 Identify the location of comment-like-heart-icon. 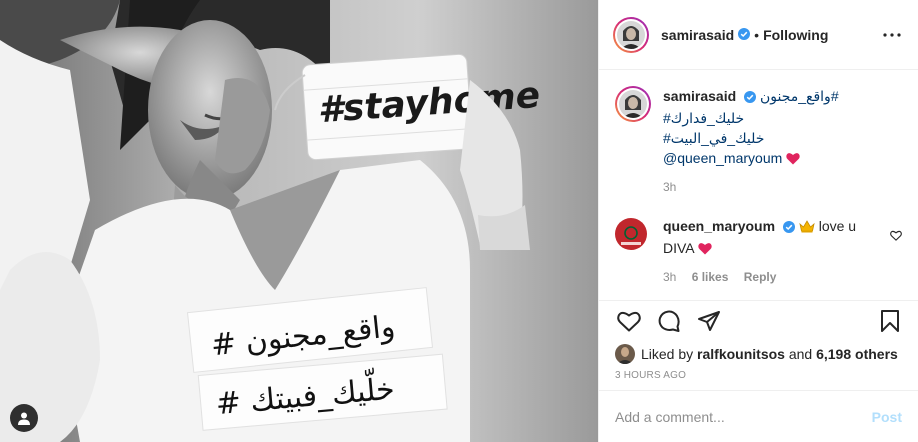
(896, 236).